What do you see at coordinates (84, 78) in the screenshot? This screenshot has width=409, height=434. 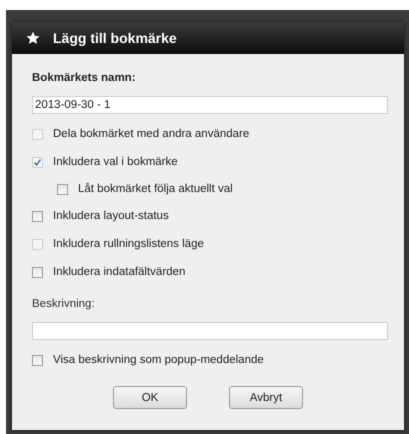 I see `field-label: Bokmärkets namn:` at bounding box center [84, 78].